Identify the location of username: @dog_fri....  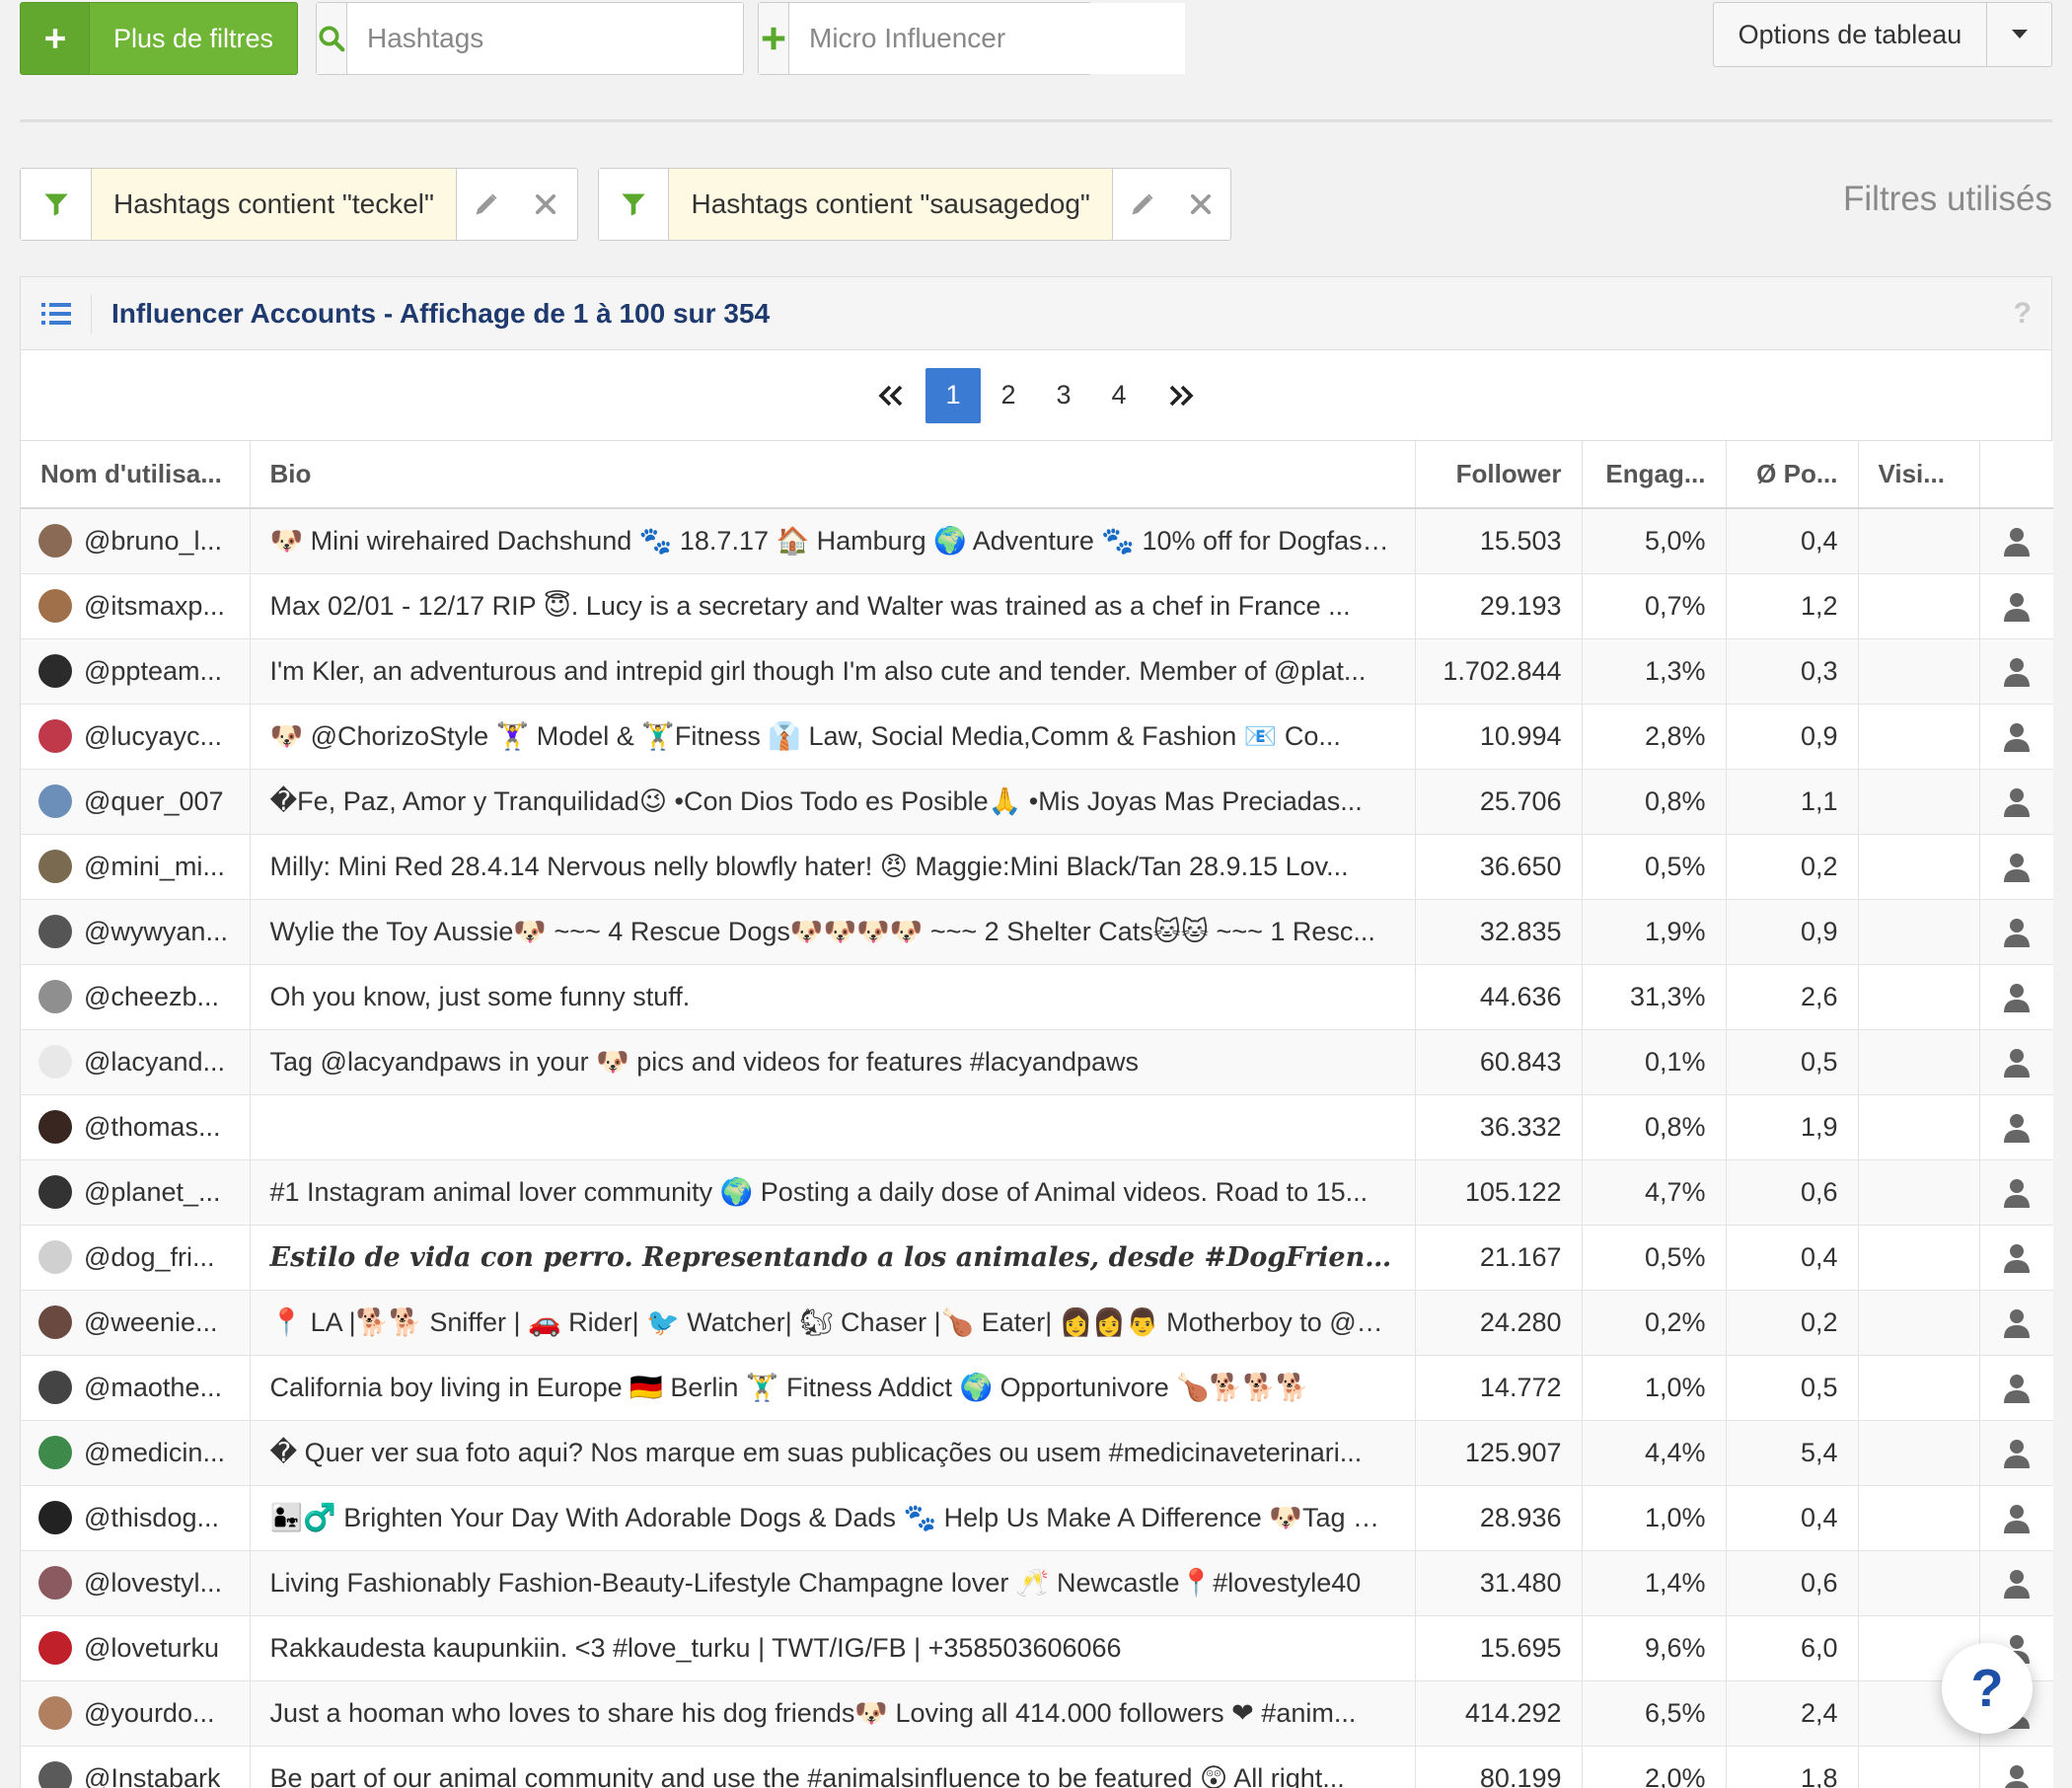
(149, 1257).